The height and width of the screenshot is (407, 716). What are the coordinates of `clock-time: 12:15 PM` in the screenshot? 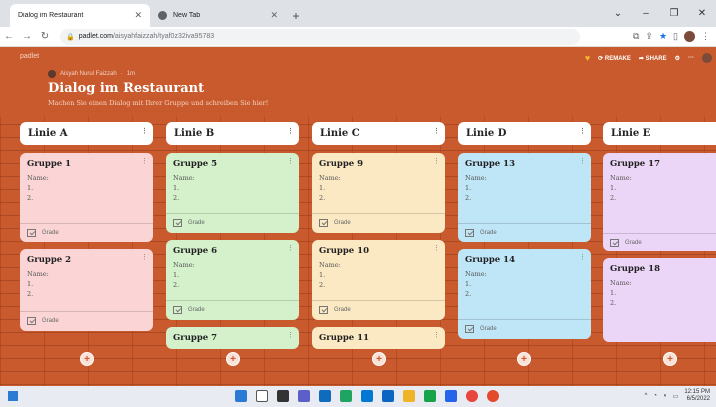 It's located at (697, 392).